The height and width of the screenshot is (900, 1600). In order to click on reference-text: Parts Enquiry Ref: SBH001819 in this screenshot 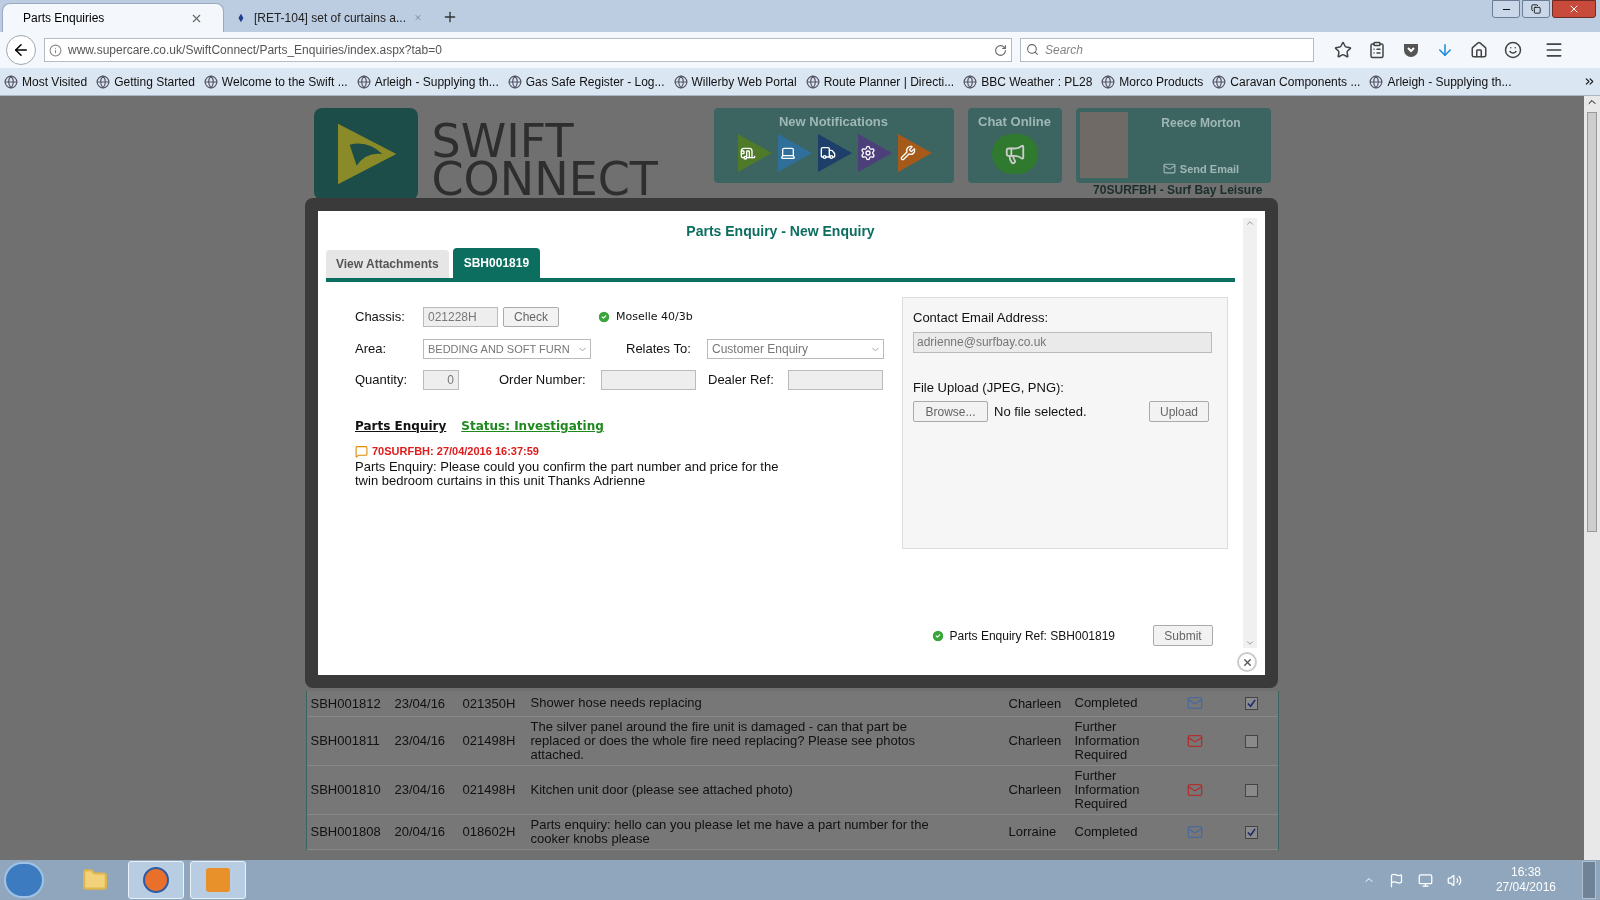, I will do `click(1032, 636)`.